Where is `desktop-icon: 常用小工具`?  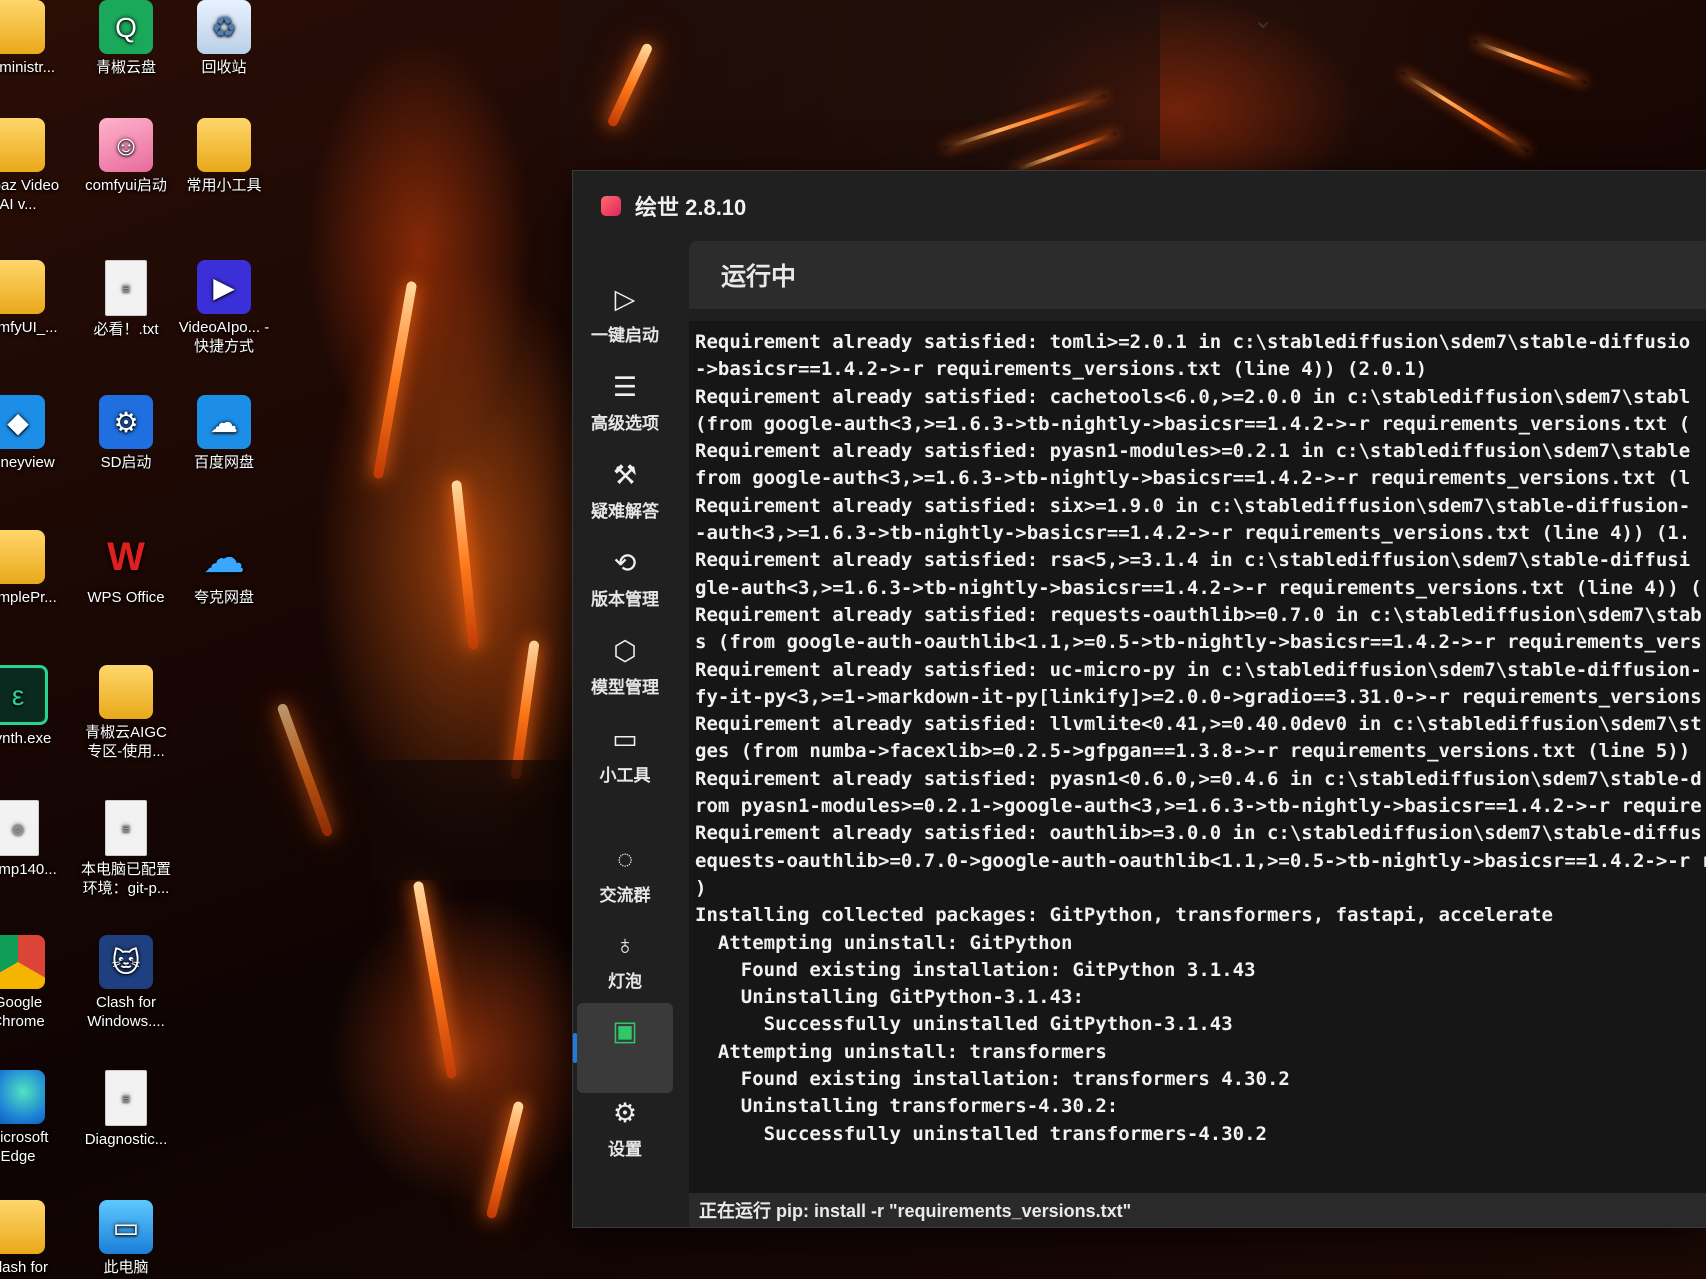
desktop-icon: 常用小工具 is located at coordinates (224, 156).